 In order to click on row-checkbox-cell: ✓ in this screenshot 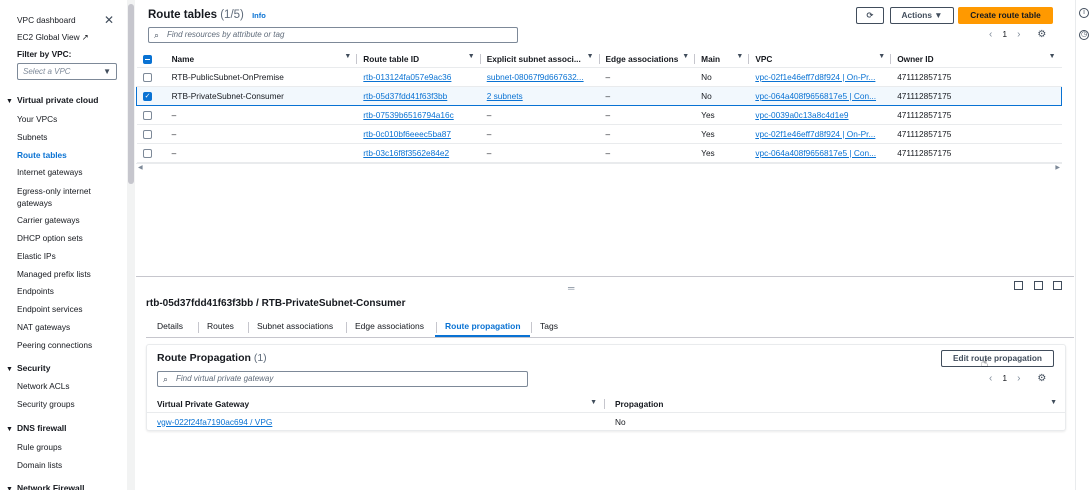, I will do `click(150, 95)`.